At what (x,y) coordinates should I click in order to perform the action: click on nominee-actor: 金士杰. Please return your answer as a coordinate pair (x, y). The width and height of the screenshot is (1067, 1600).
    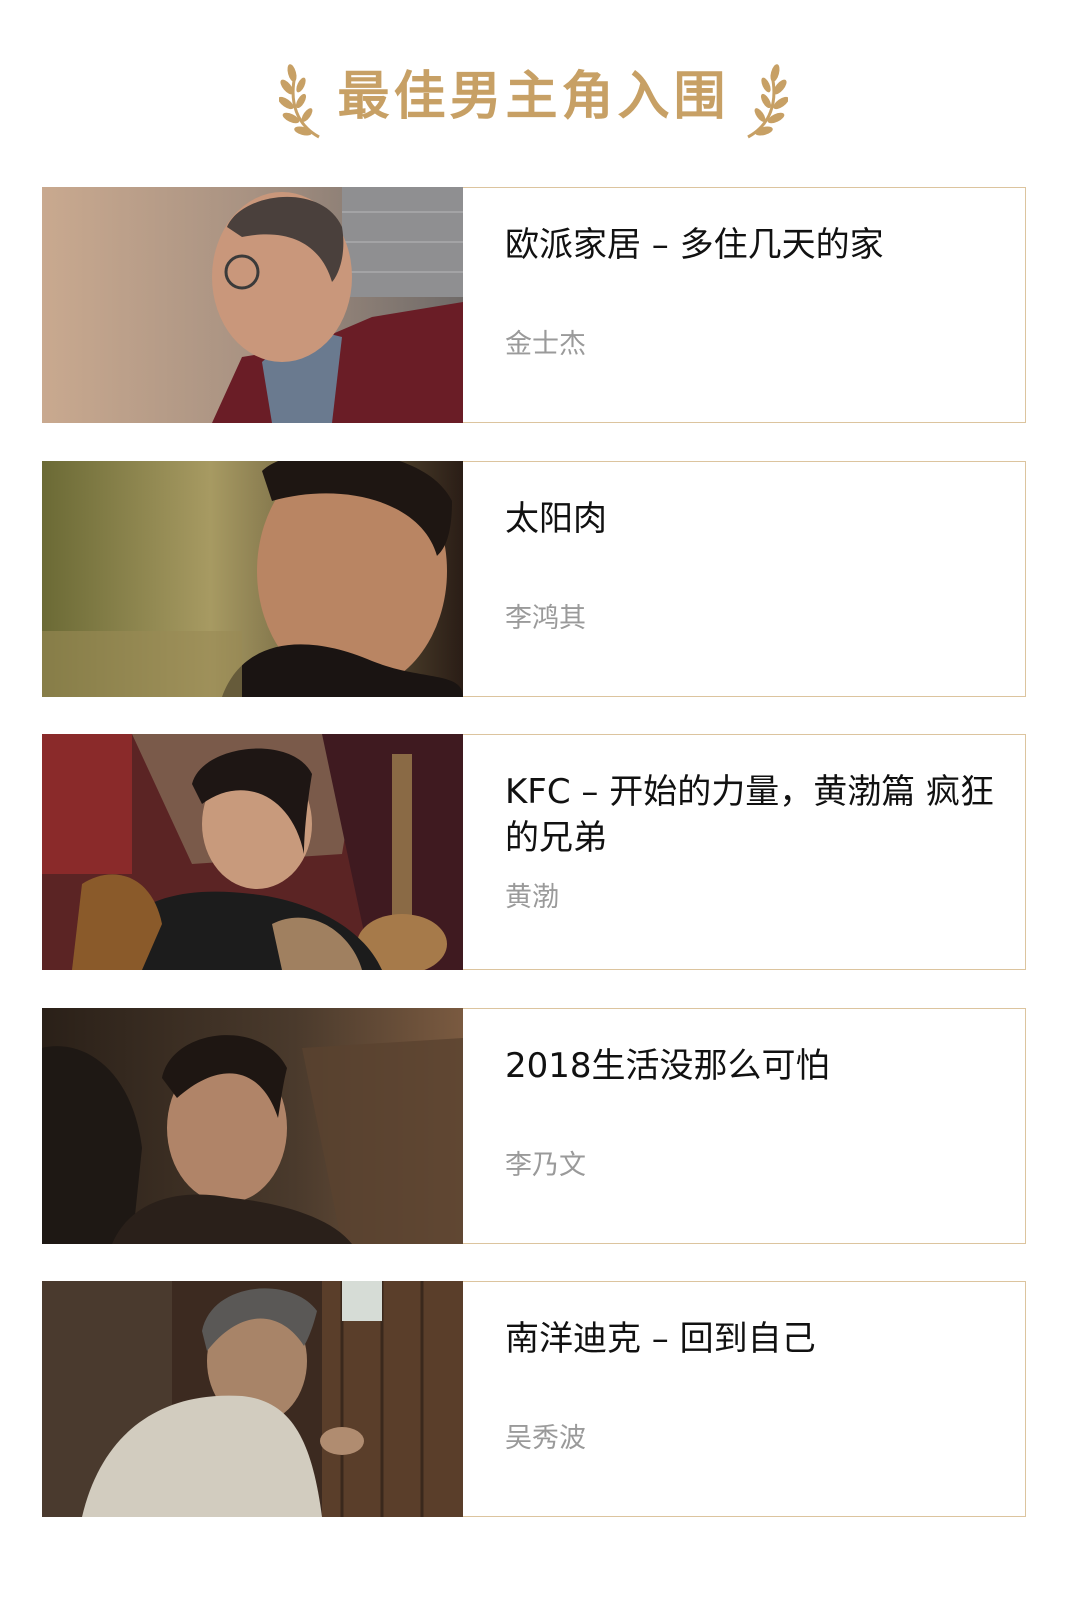
    Looking at the image, I should click on (545, 344).